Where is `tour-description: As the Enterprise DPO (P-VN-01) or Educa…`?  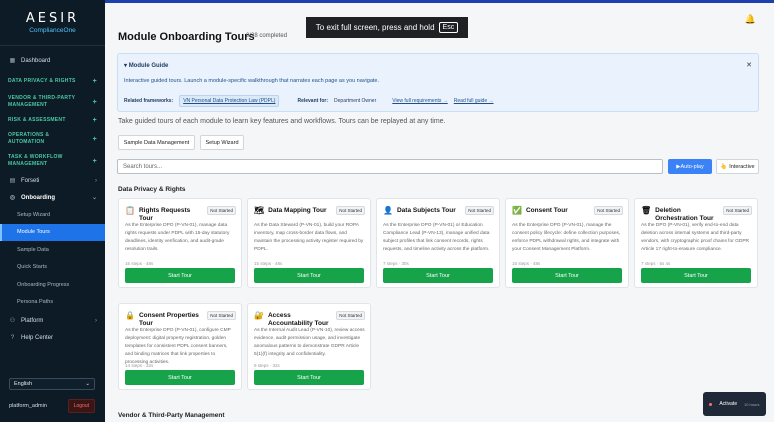
tour-description: As the Enterprise DPO (P-VN-01) or Educa… is located at coordinates (436, 237).